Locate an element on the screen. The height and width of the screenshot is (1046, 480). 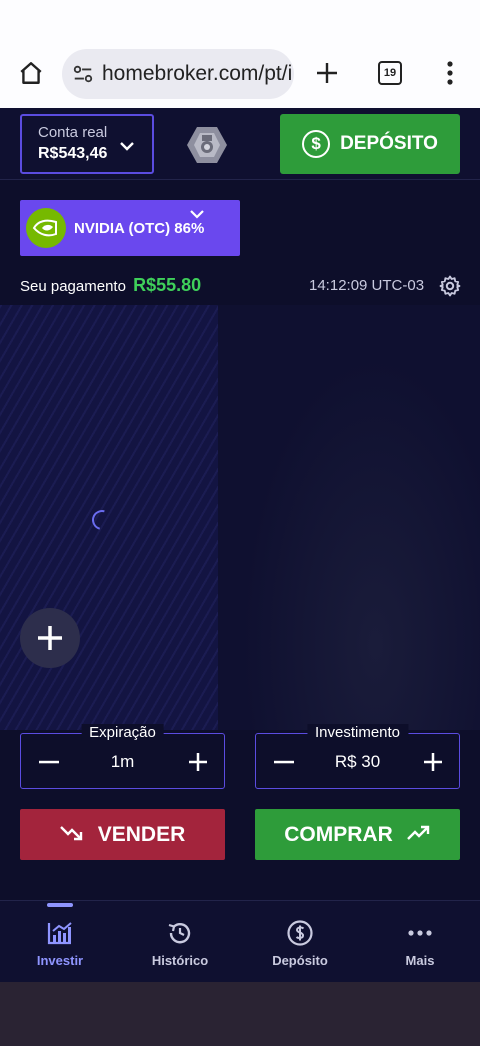
nav-item-mais: Mais is located at coordinates (420, 942).